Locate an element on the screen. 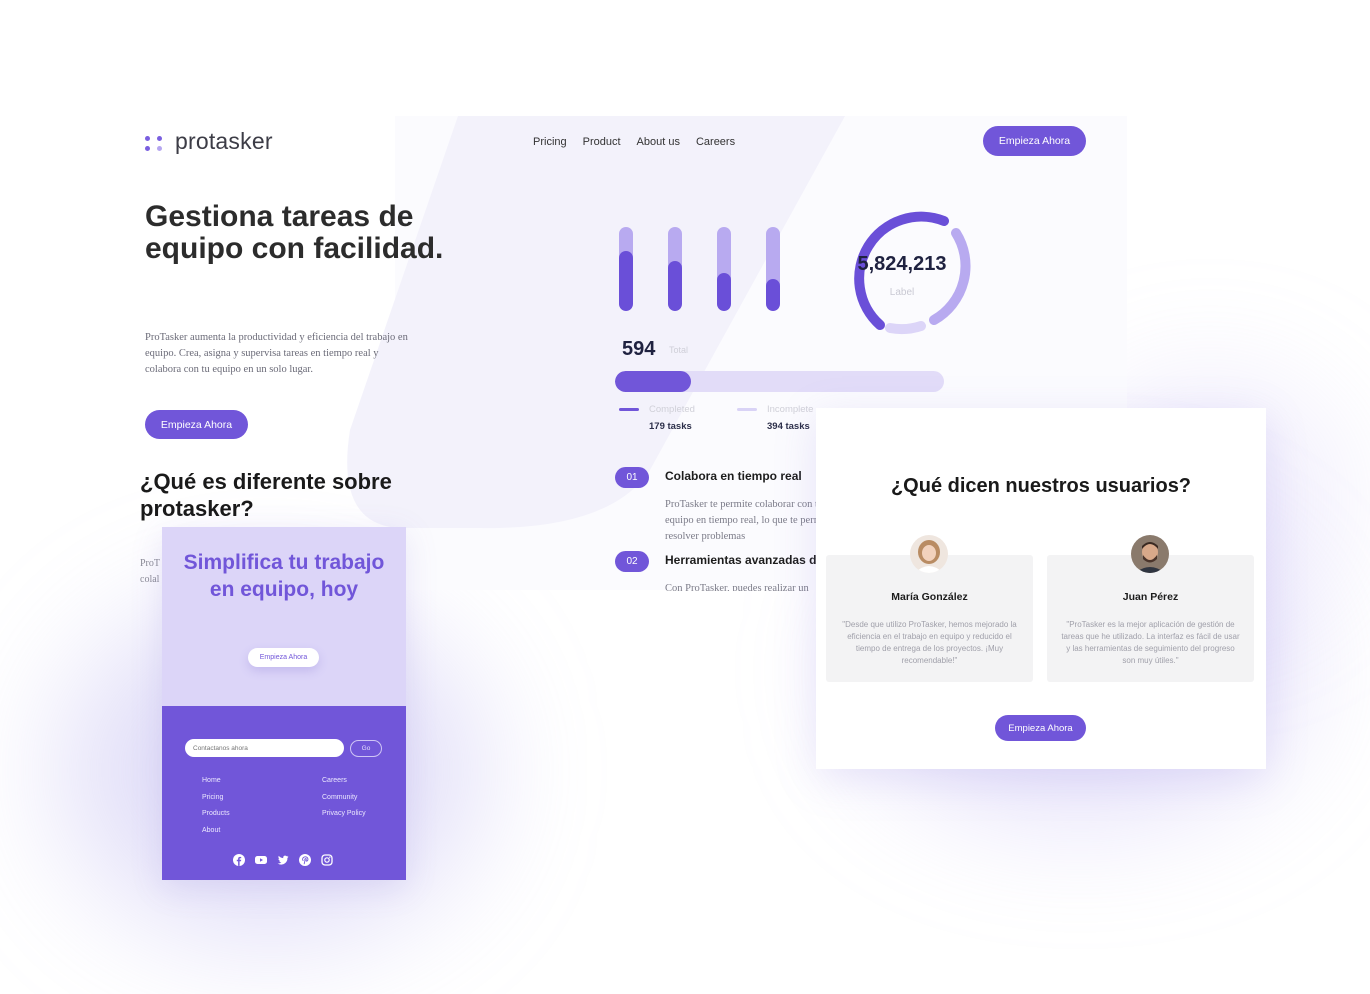 This screenshot has width=1370, height=994. brand-logo: protasker is located at coordinates (209, 141).